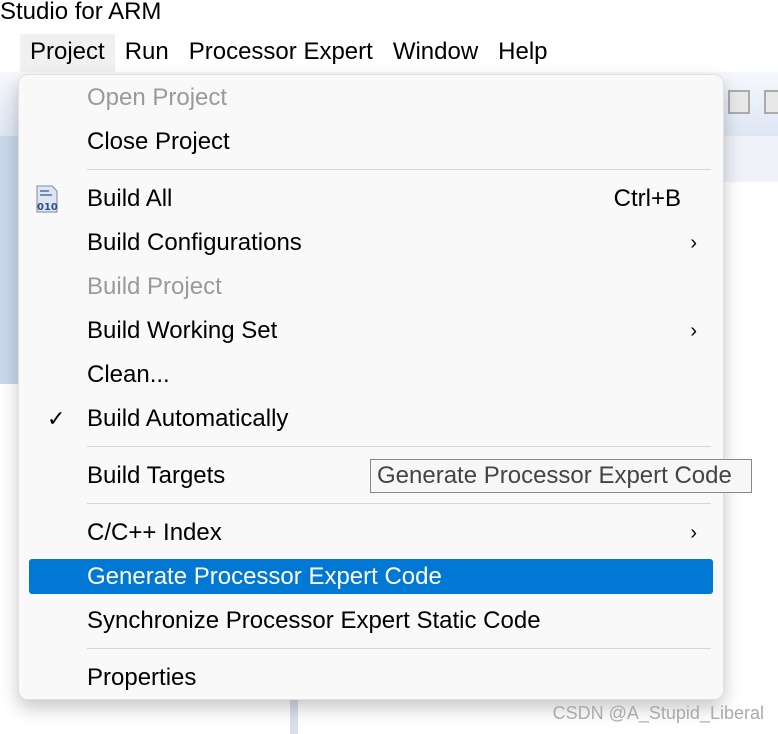 This screenshot has width=778, height=734. What do you see at coordinates (154, 286) in the screenshot?
I see `label: Build Project` at bounding box center [154, 286].